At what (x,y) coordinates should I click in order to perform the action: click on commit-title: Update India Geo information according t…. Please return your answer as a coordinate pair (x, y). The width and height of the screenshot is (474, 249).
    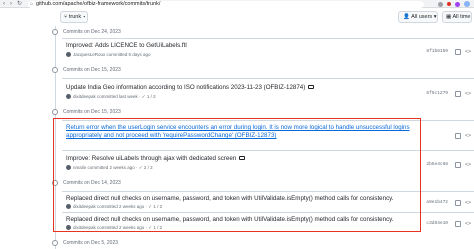
    Looking at the image, I should click on (190, 88).